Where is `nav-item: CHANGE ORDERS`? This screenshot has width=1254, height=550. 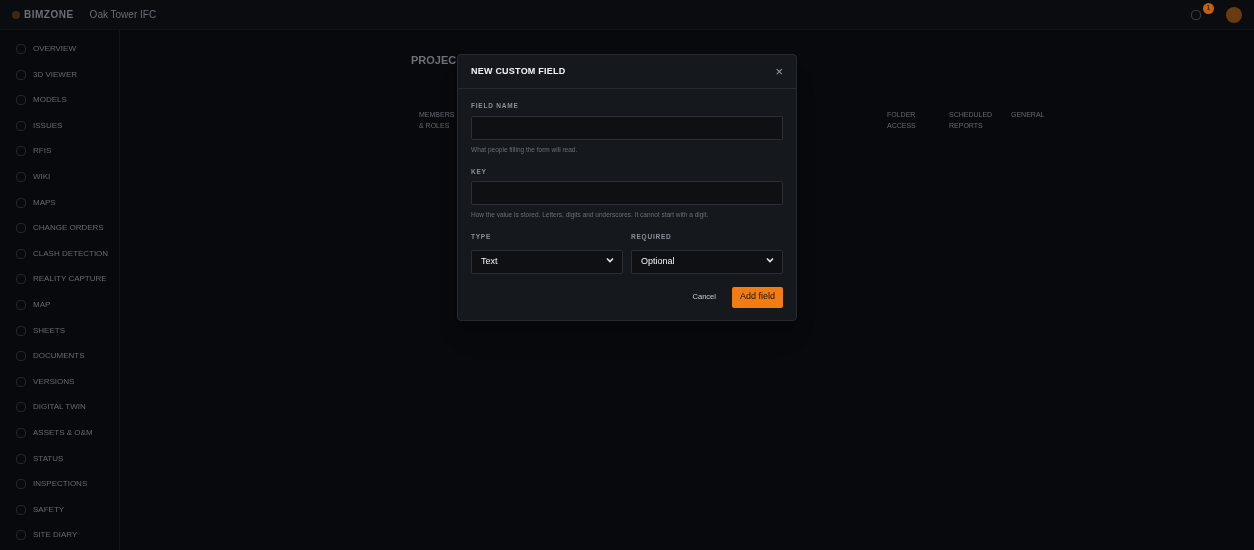
nav-item: CHANGE ORDERS is located at coordinates (68, 228).